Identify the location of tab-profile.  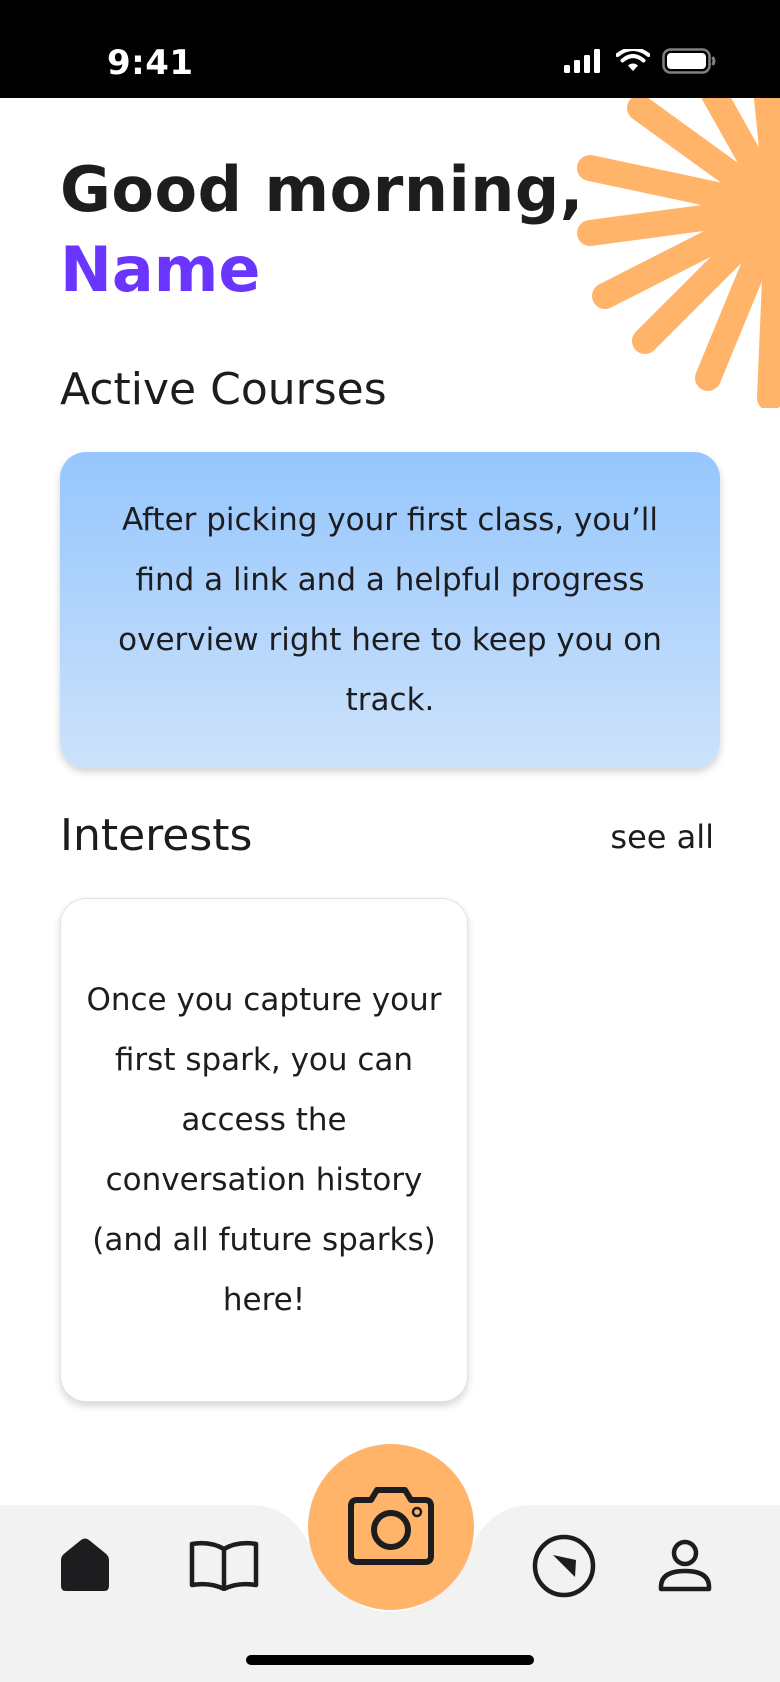
(685, 1567).